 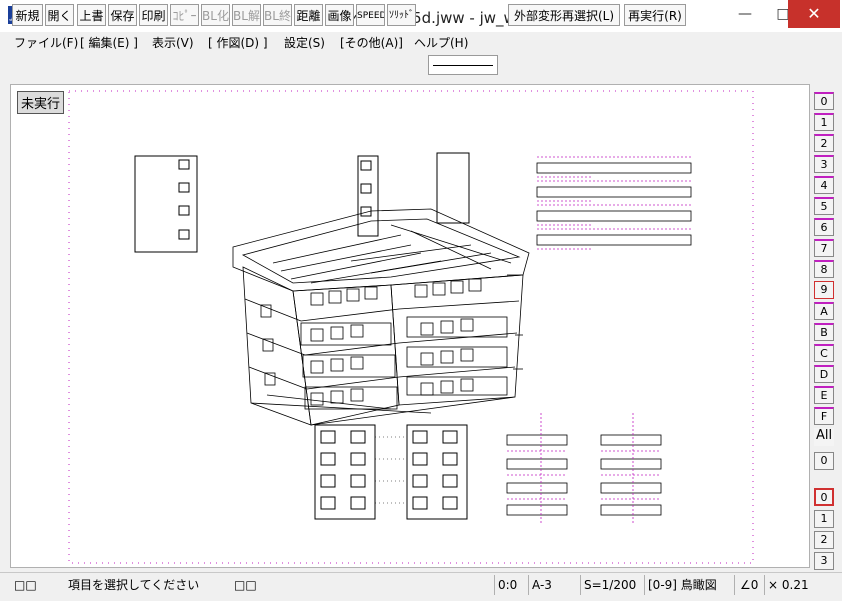 What do you see at coordinates (824, 332) in the screenshot?
I see `layer-button-b: B` at bounding box center [824, 332].